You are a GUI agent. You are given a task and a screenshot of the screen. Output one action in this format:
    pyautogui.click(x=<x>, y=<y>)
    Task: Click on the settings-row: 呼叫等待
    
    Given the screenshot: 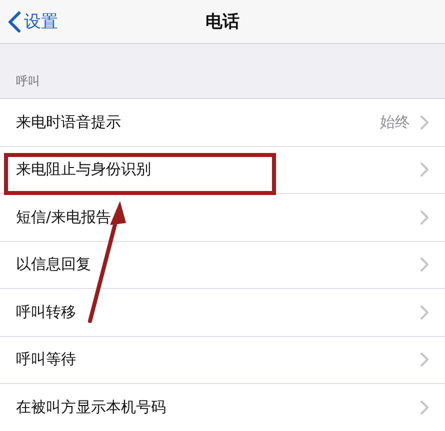 What is the action you would take?
    pyautogui.click(x=222, y=360)
    